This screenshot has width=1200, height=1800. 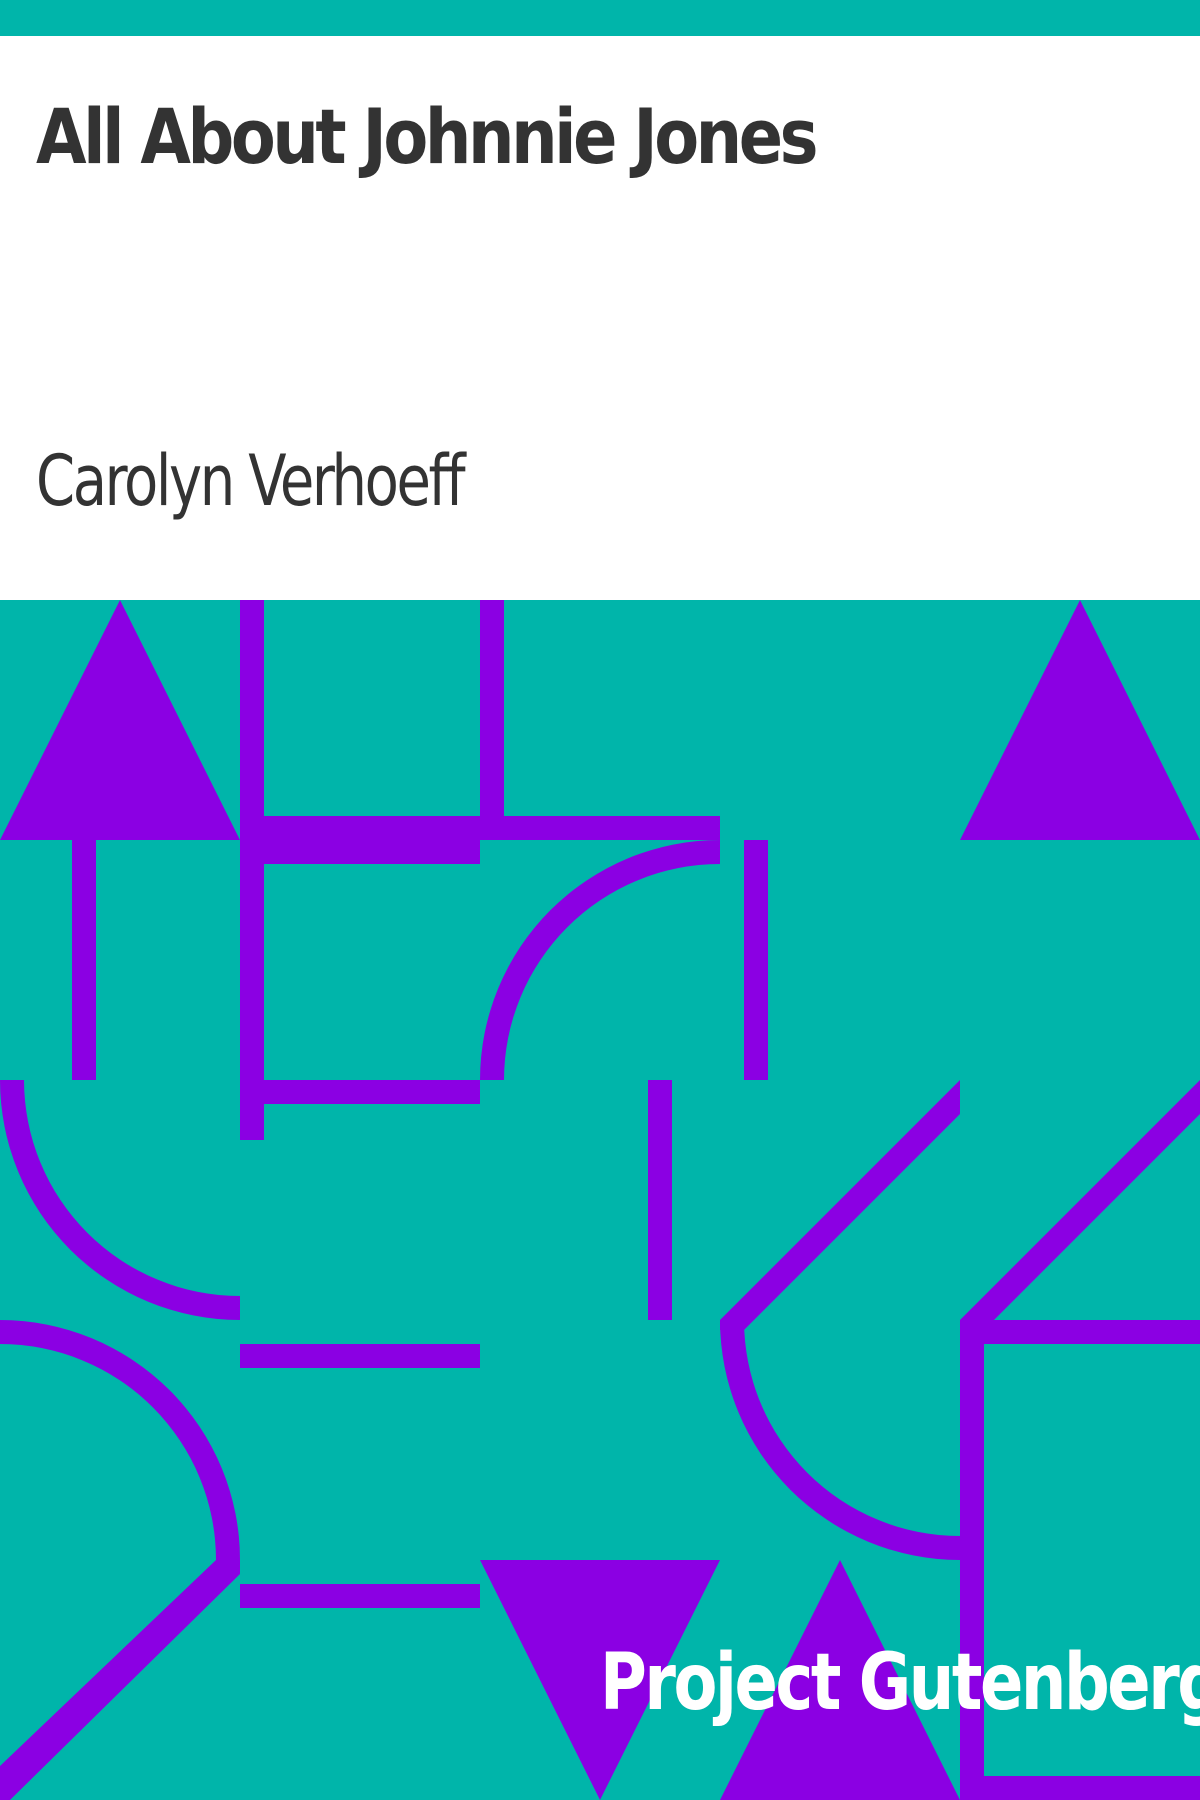 What do you see at coordinates (360, 840) in the screenshot?
I see `horizontal-bar-a` at bounding box center [360, 840].